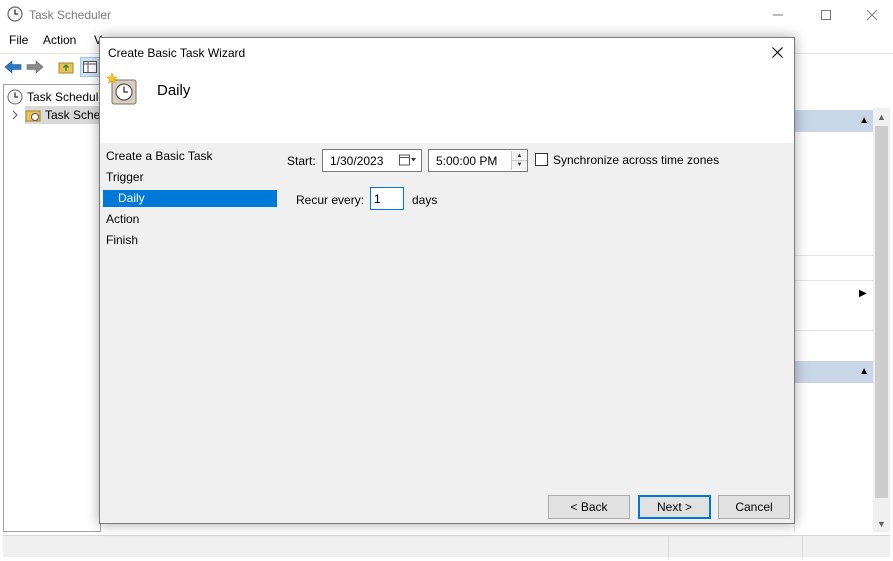 Image resolution: width=893 pixels, height=561 pixels. I want to click on start-label: Start:, so click(301, 161).